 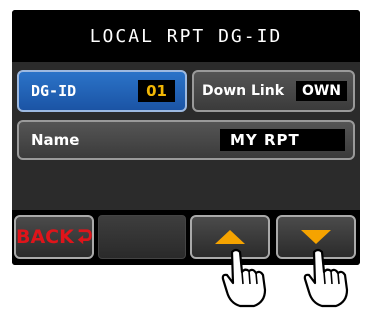 What do you see at coordinates (230, 237) in the screenshot?
I see `up-arrow-icon` at bounding box center [230, 237].